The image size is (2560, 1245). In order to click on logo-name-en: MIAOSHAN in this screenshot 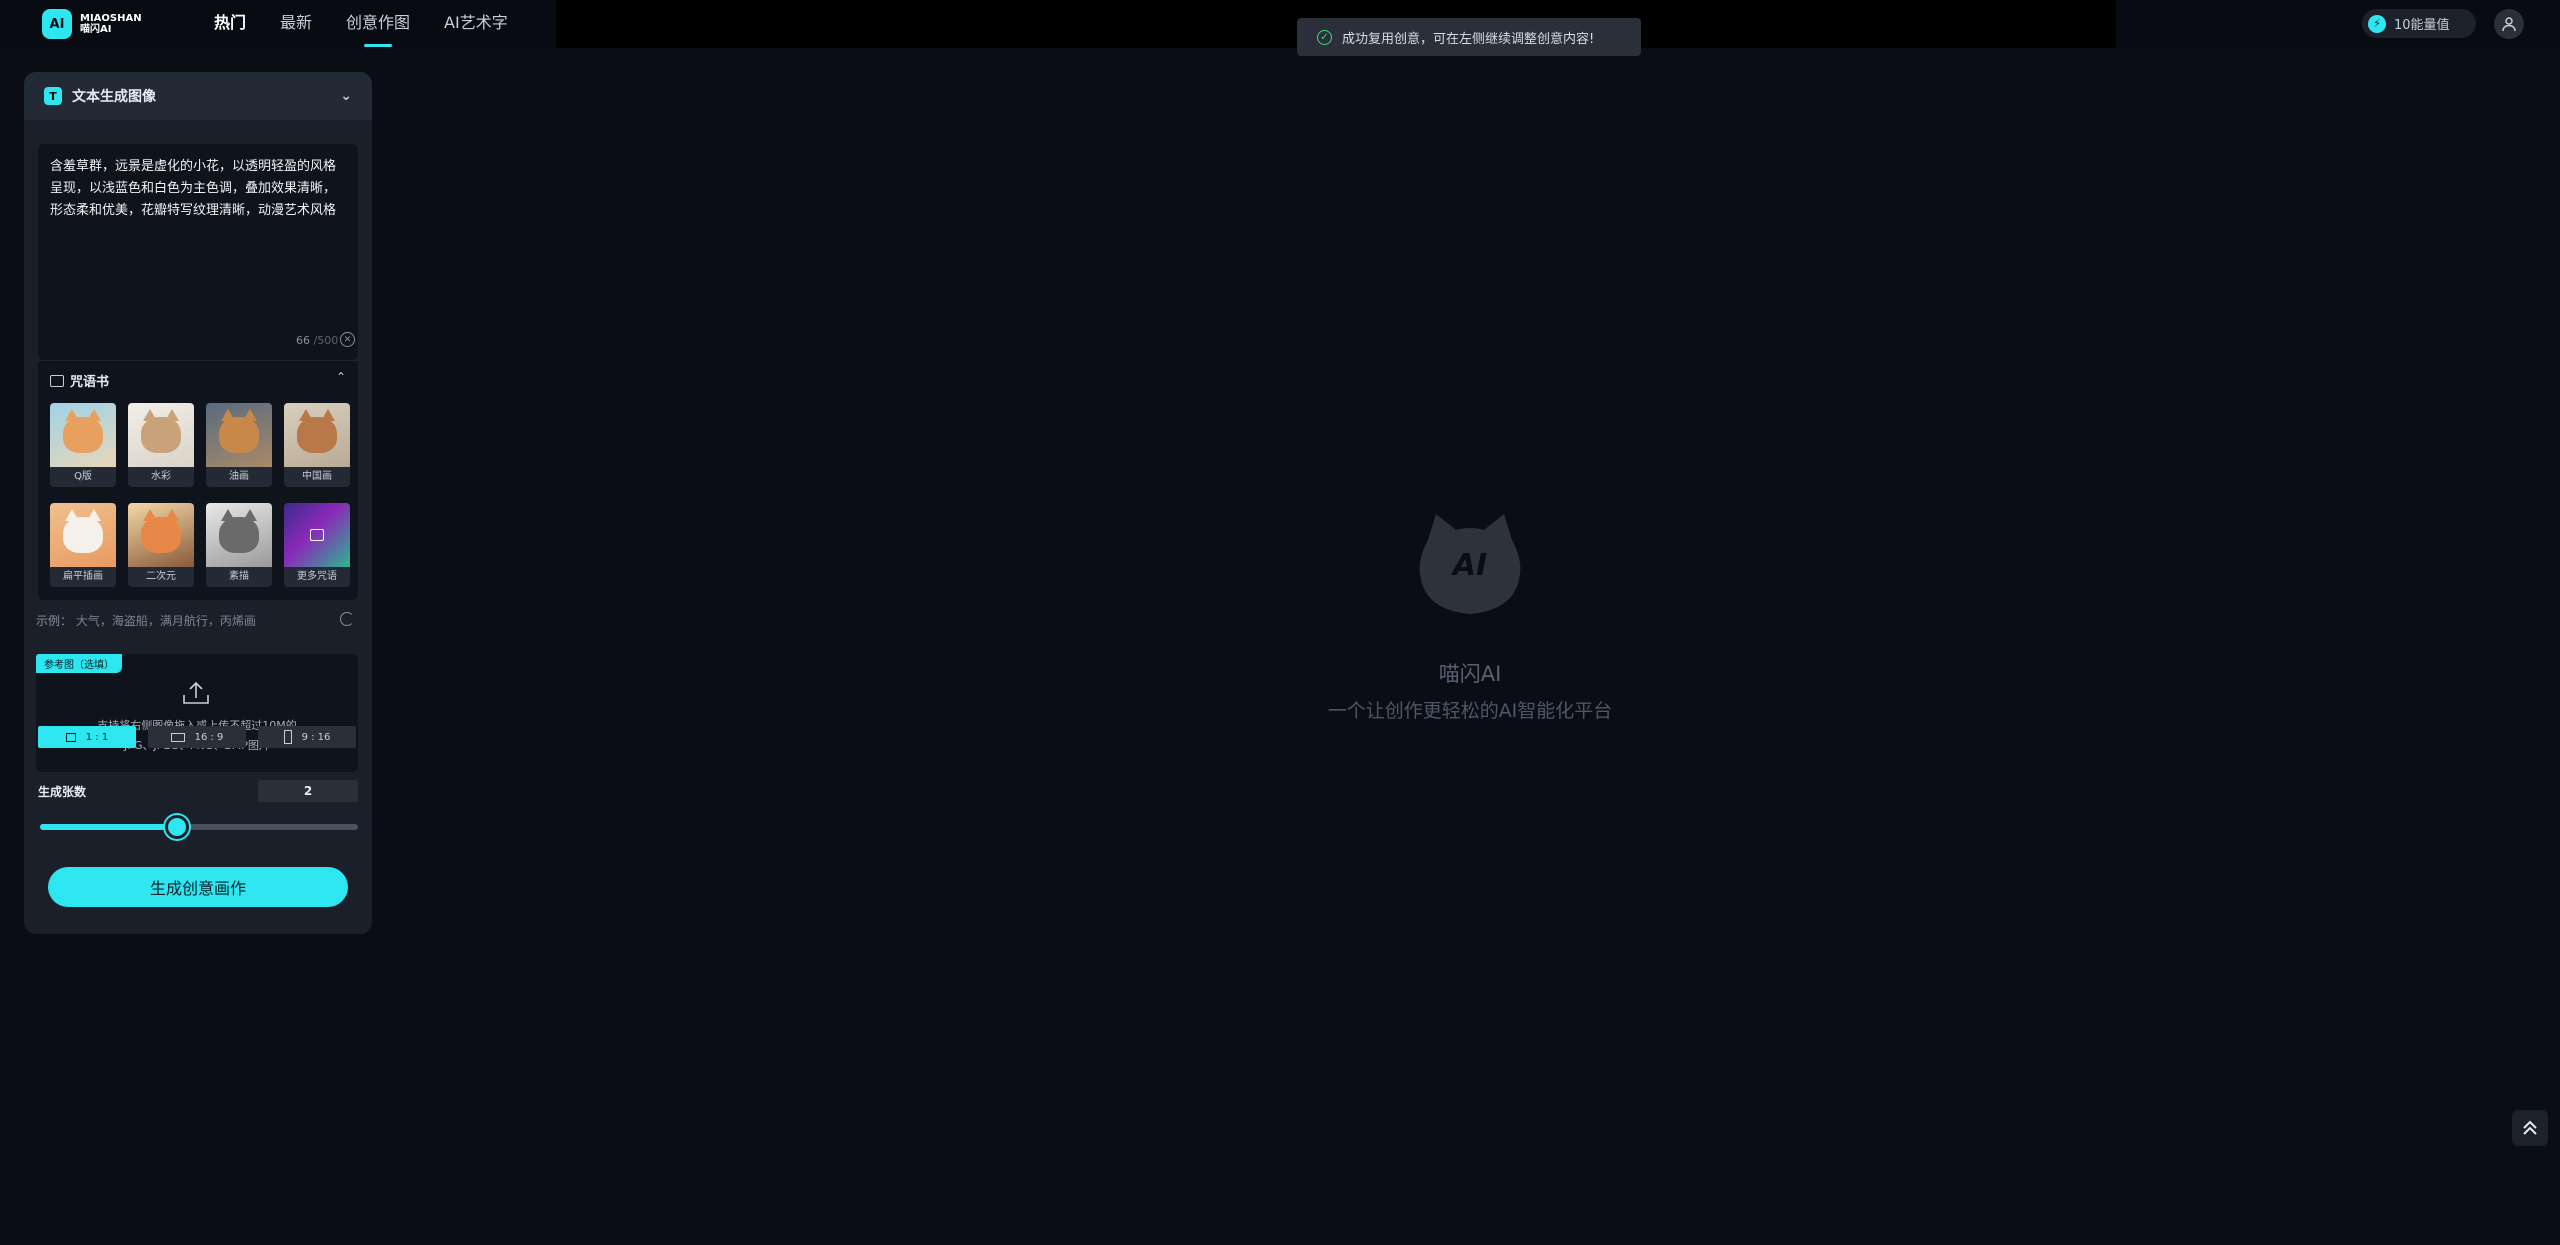, I will do `click(111, 18)`.